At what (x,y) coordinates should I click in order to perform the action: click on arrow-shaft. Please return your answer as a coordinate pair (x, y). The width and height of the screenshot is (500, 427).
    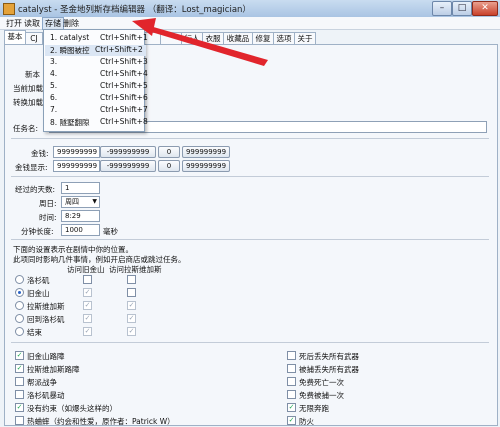
    Looking at the image, I should click on (208, 46).